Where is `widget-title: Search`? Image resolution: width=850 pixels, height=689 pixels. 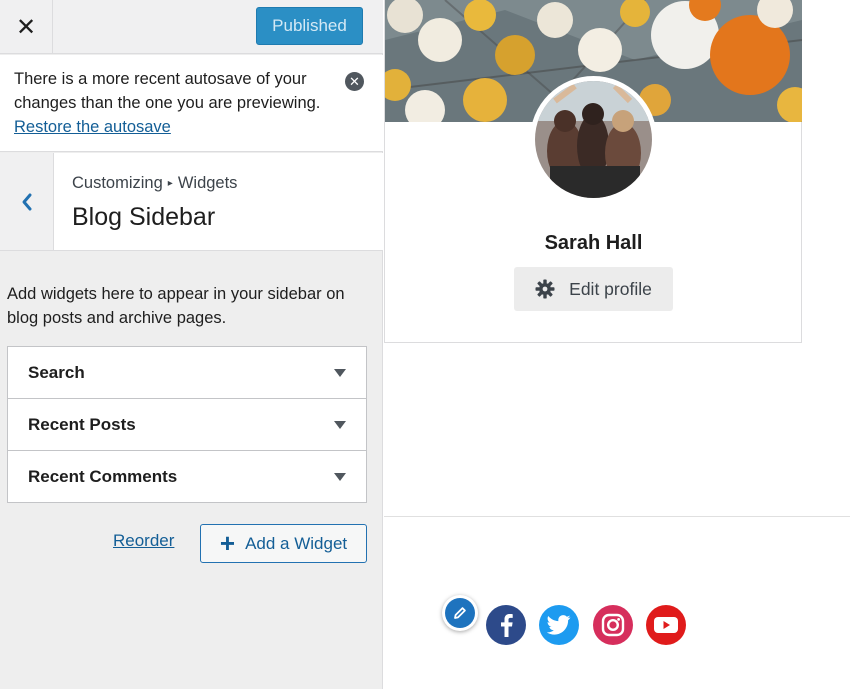
widget-title: Search is located at coordinates (56, 372).